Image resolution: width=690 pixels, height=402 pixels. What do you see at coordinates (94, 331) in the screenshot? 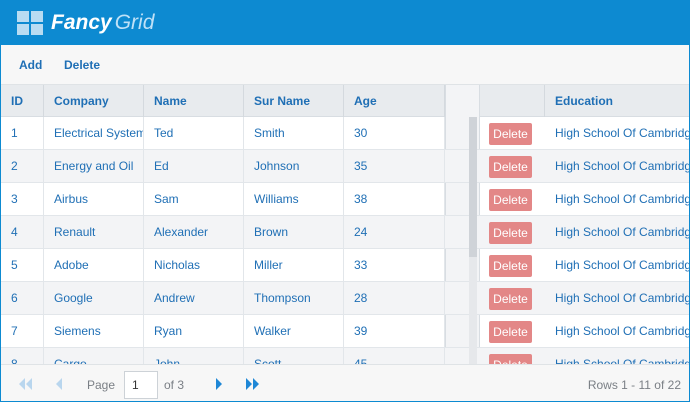
I see `cell-company: Siemens` at bounding box center [94, 331].